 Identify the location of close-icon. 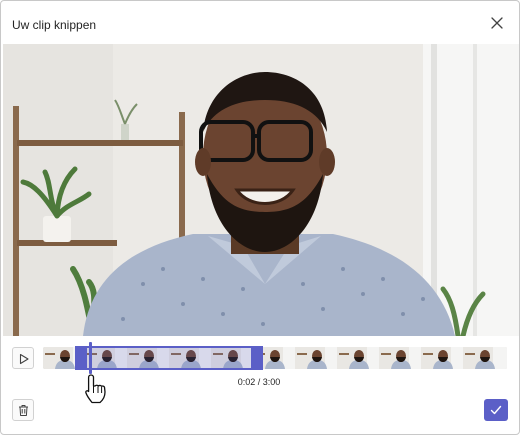
(497, 23).